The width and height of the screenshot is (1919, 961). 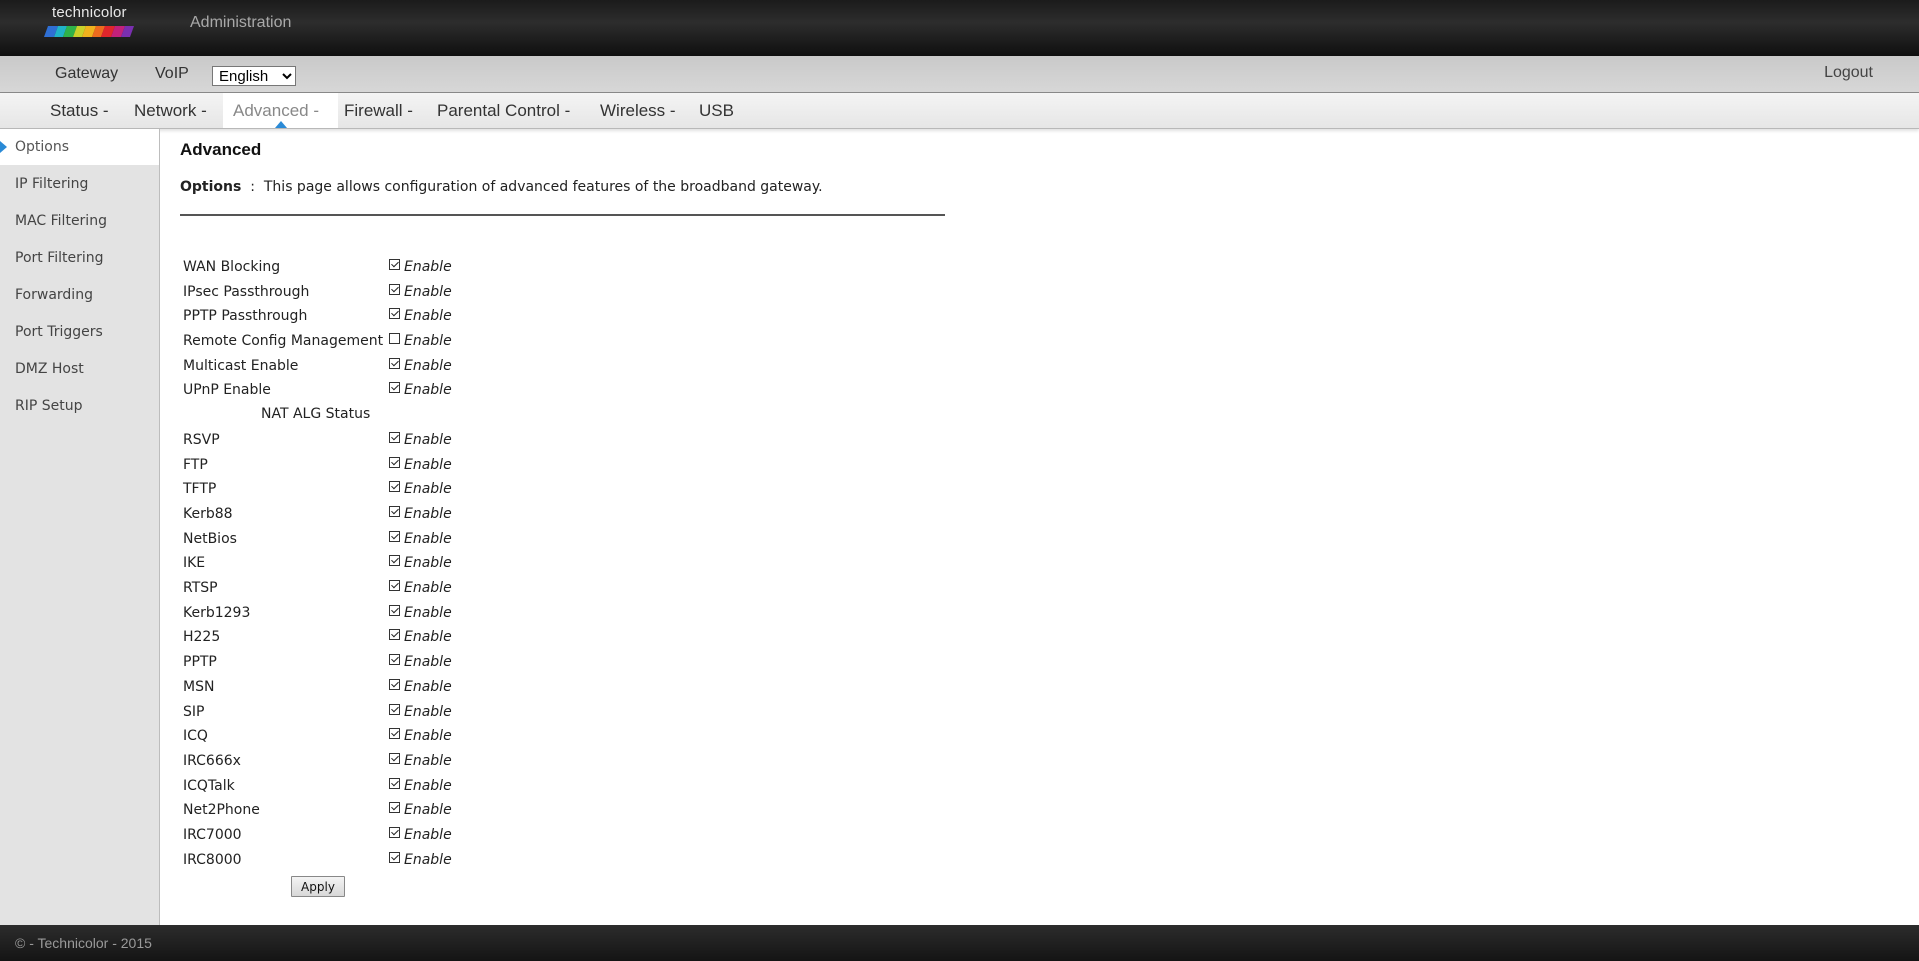 What do you see at coordinates (638, 110) in the screenshot?
I see `nav-wireless: Wireless -` at bounding box center [638, 110].